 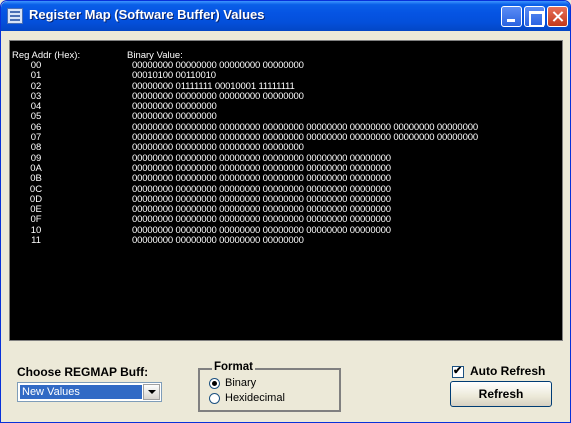 What do you see at coordinates (81, 392) in the screenshot?
I see `regmap-buffer-selected: New Values` at bounding box center [81, 392].